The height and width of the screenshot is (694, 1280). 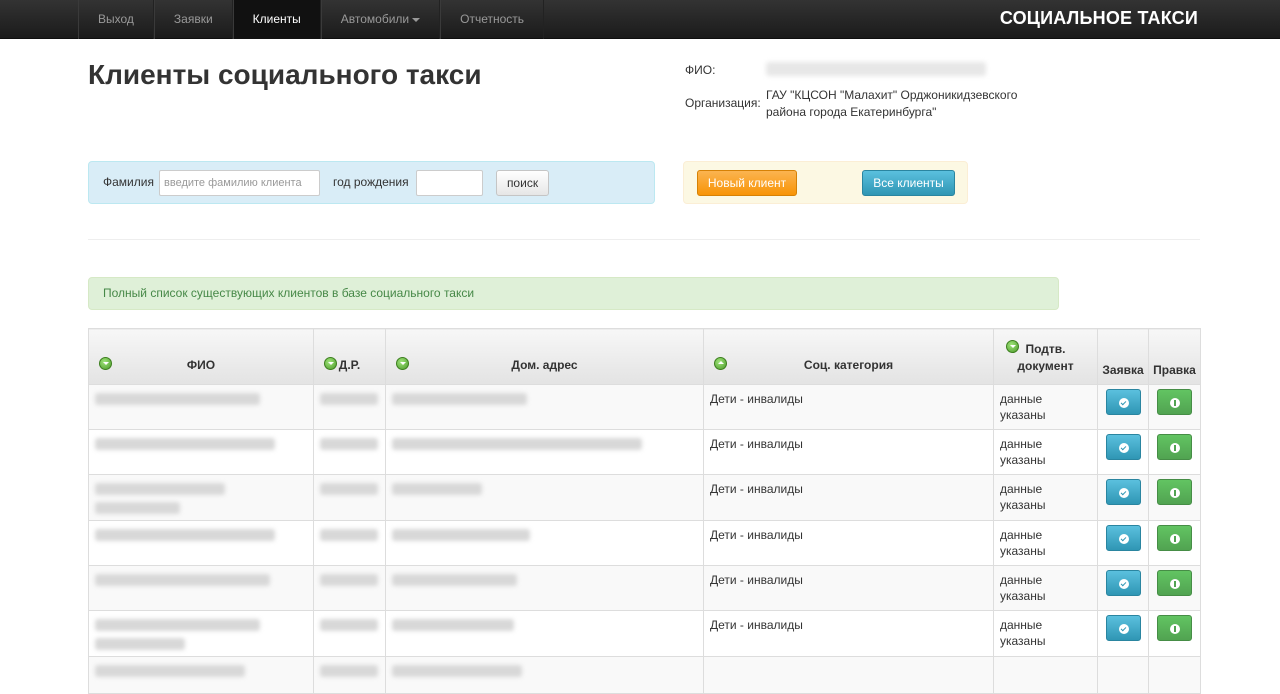 What do you see at coordinates (522, 183) in the screenshot?
I see `search-button: поиск` at bounding box center [522, 183].